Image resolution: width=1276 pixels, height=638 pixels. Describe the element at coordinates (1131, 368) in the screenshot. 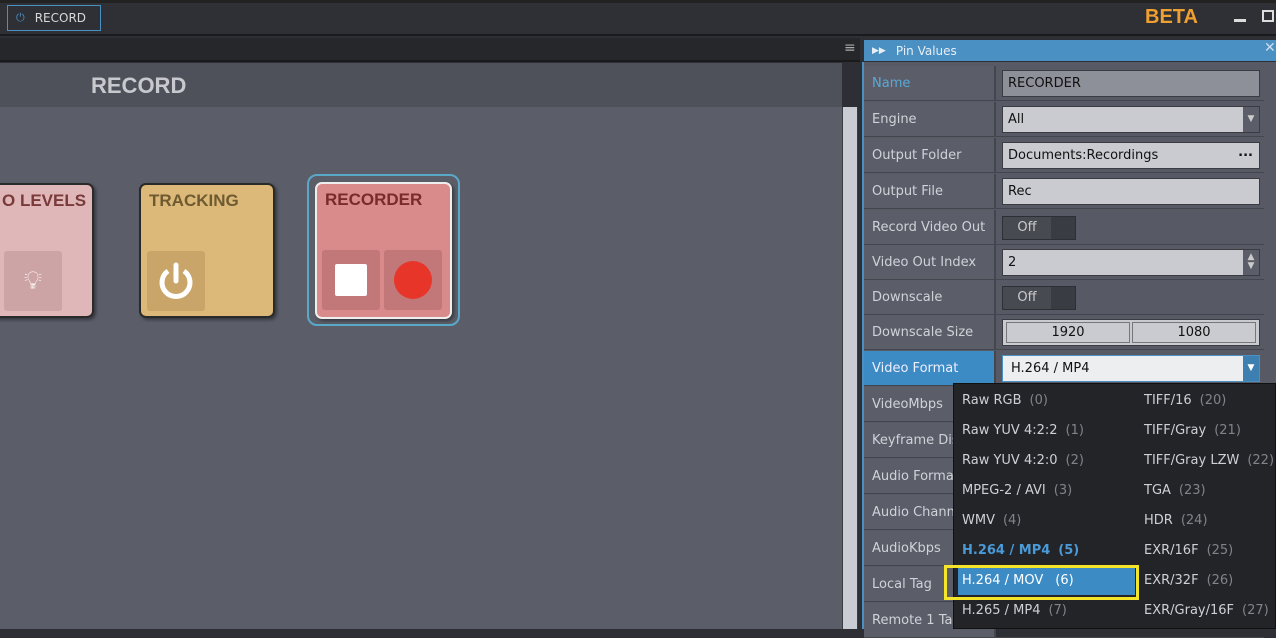

I see `video-format-select: H.264 / MP4 ▼` at that location.